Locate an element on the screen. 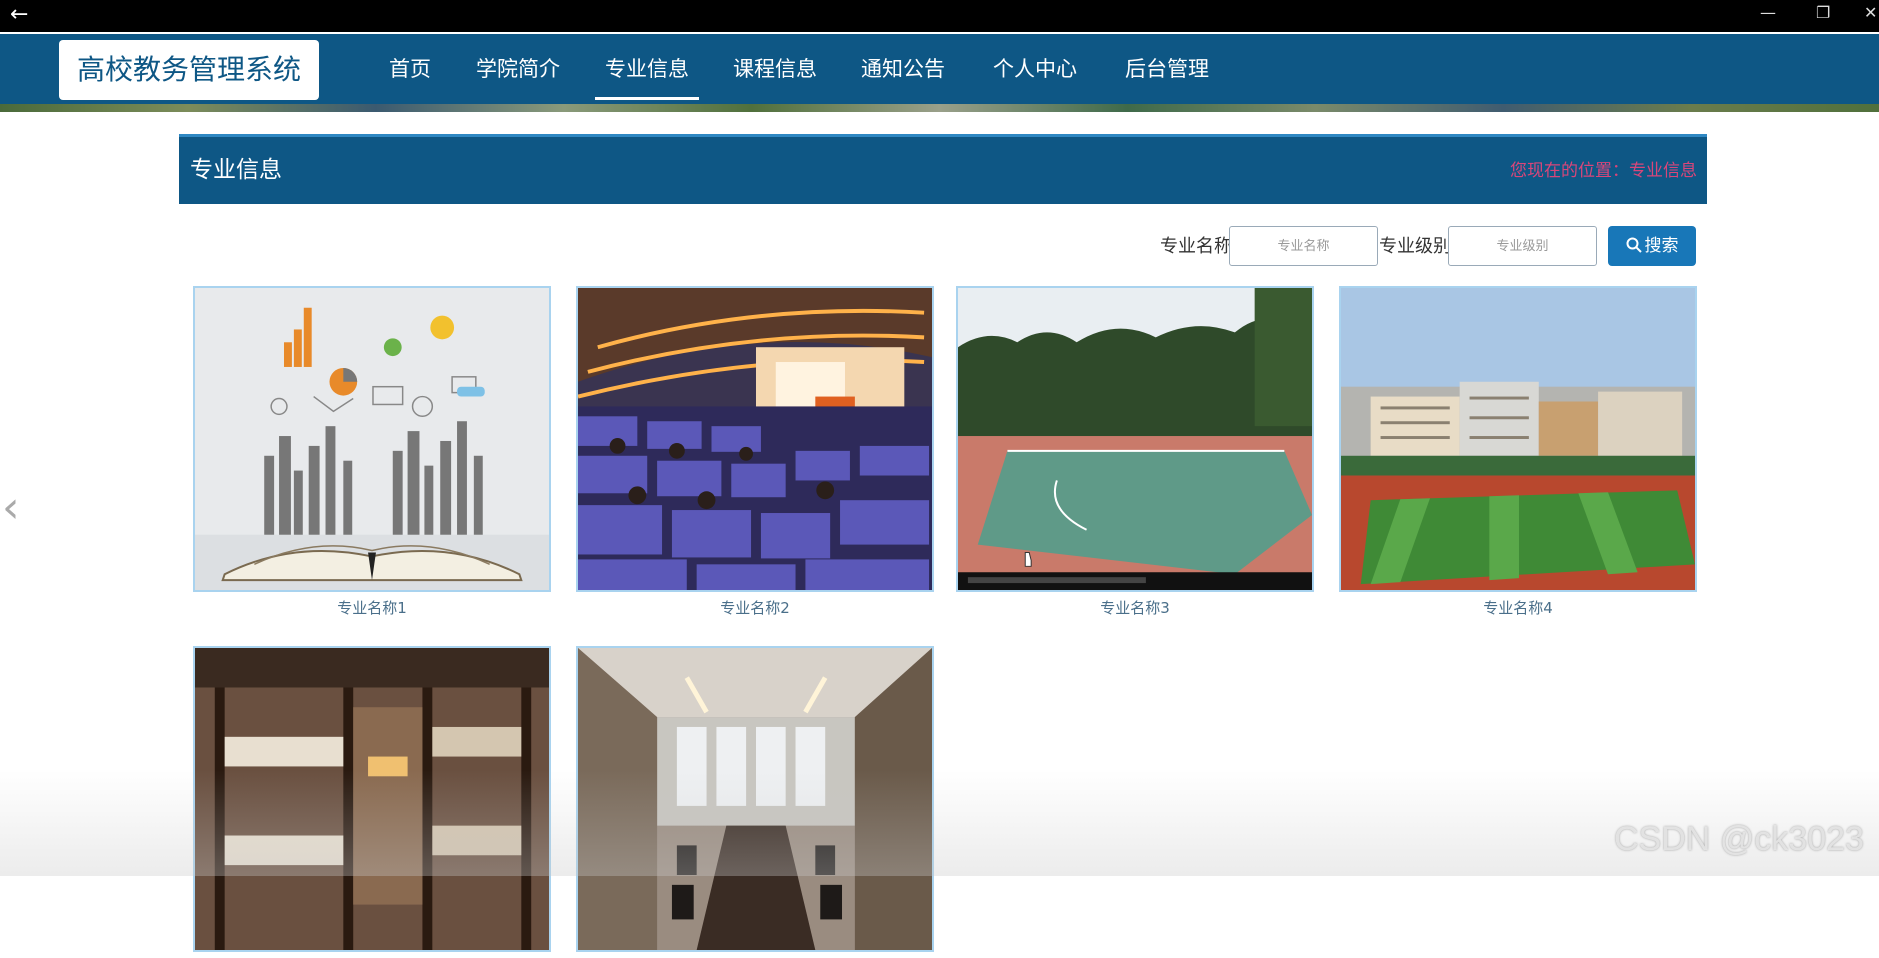 Image resolution: width=1879 pixels, height=958 pixels. nav-college-intro: 学院简介 is located at coordinates (518, 69).